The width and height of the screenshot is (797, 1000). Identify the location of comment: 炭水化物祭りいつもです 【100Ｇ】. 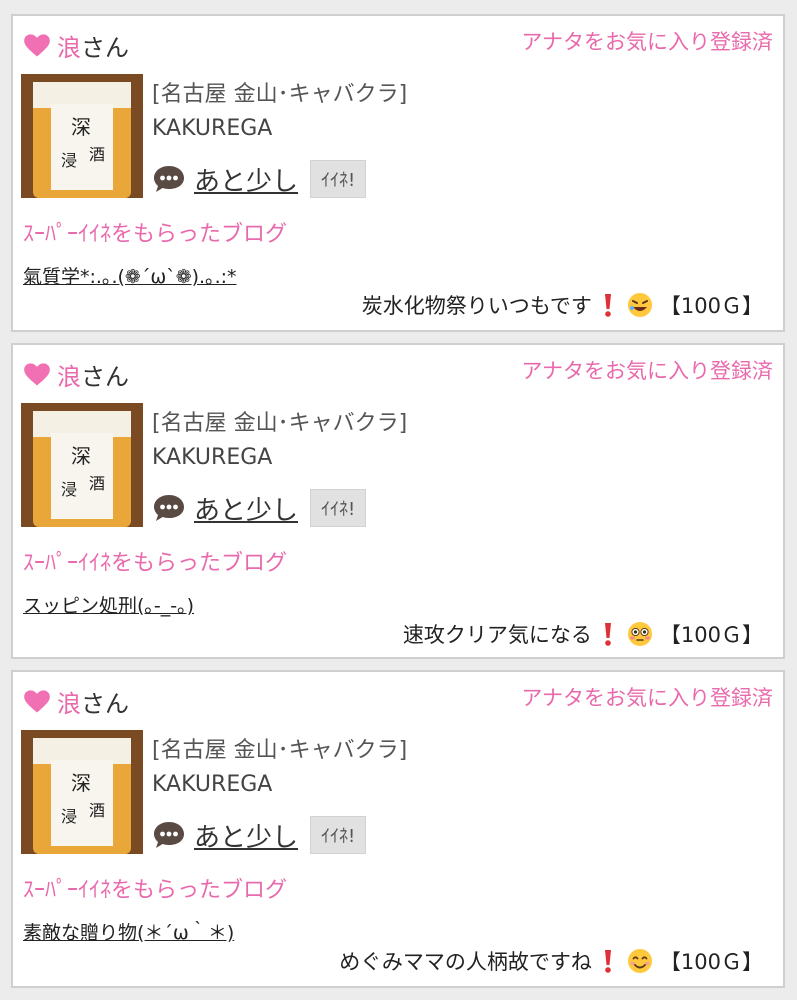
(562, 305).